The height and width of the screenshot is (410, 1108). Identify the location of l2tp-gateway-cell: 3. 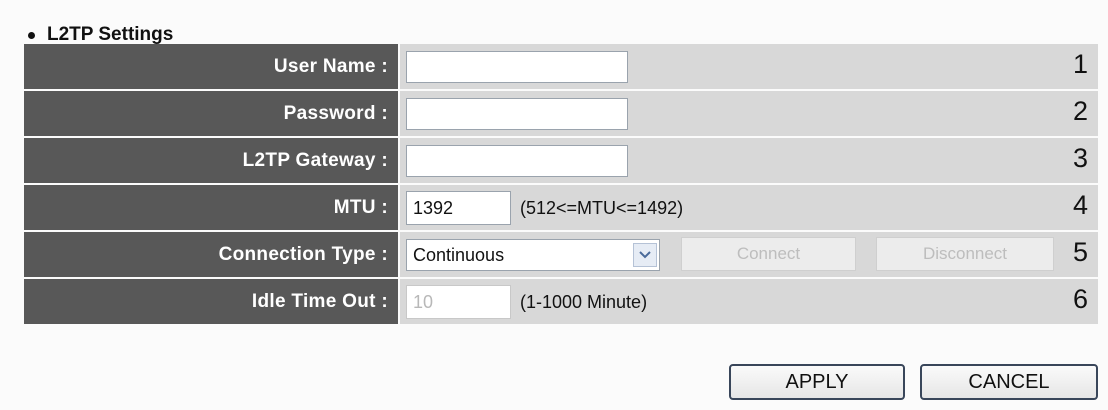
(749, 160).